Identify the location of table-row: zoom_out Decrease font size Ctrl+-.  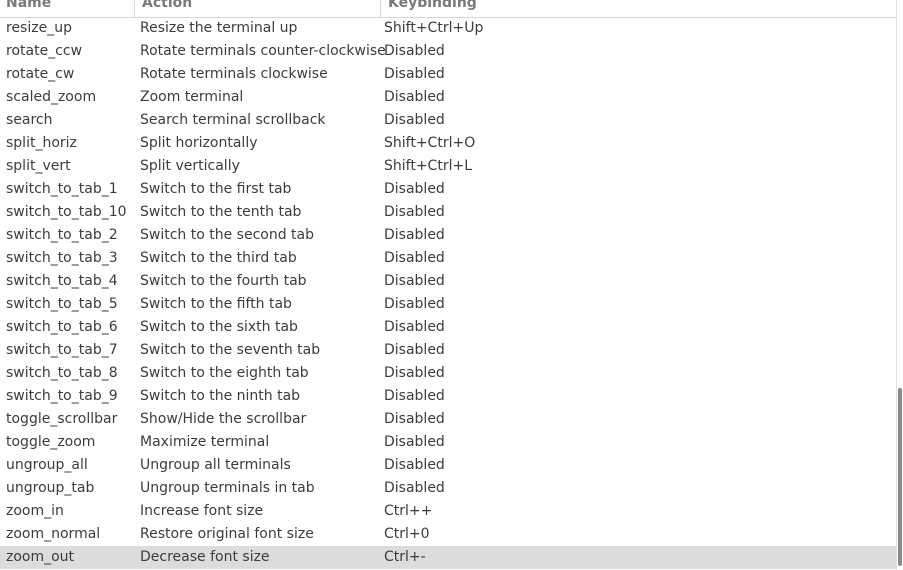
(448, 557).